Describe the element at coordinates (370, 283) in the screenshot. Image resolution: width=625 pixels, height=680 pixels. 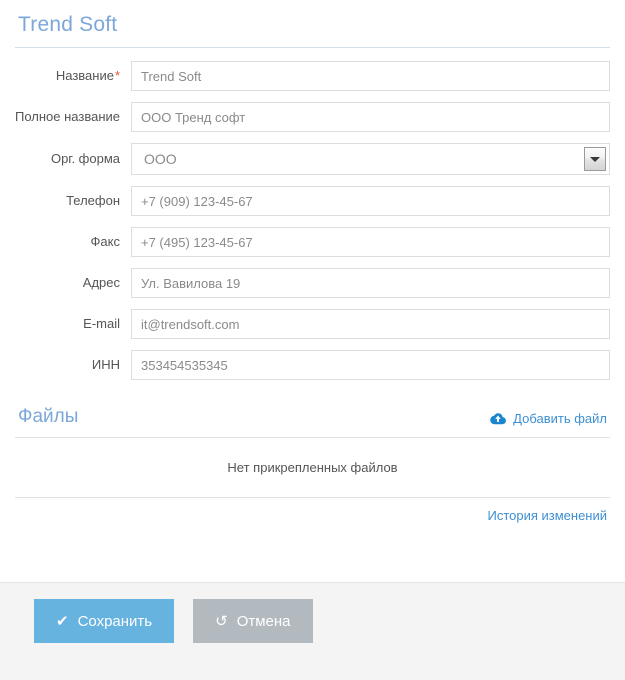
I see `input-address` at that location.